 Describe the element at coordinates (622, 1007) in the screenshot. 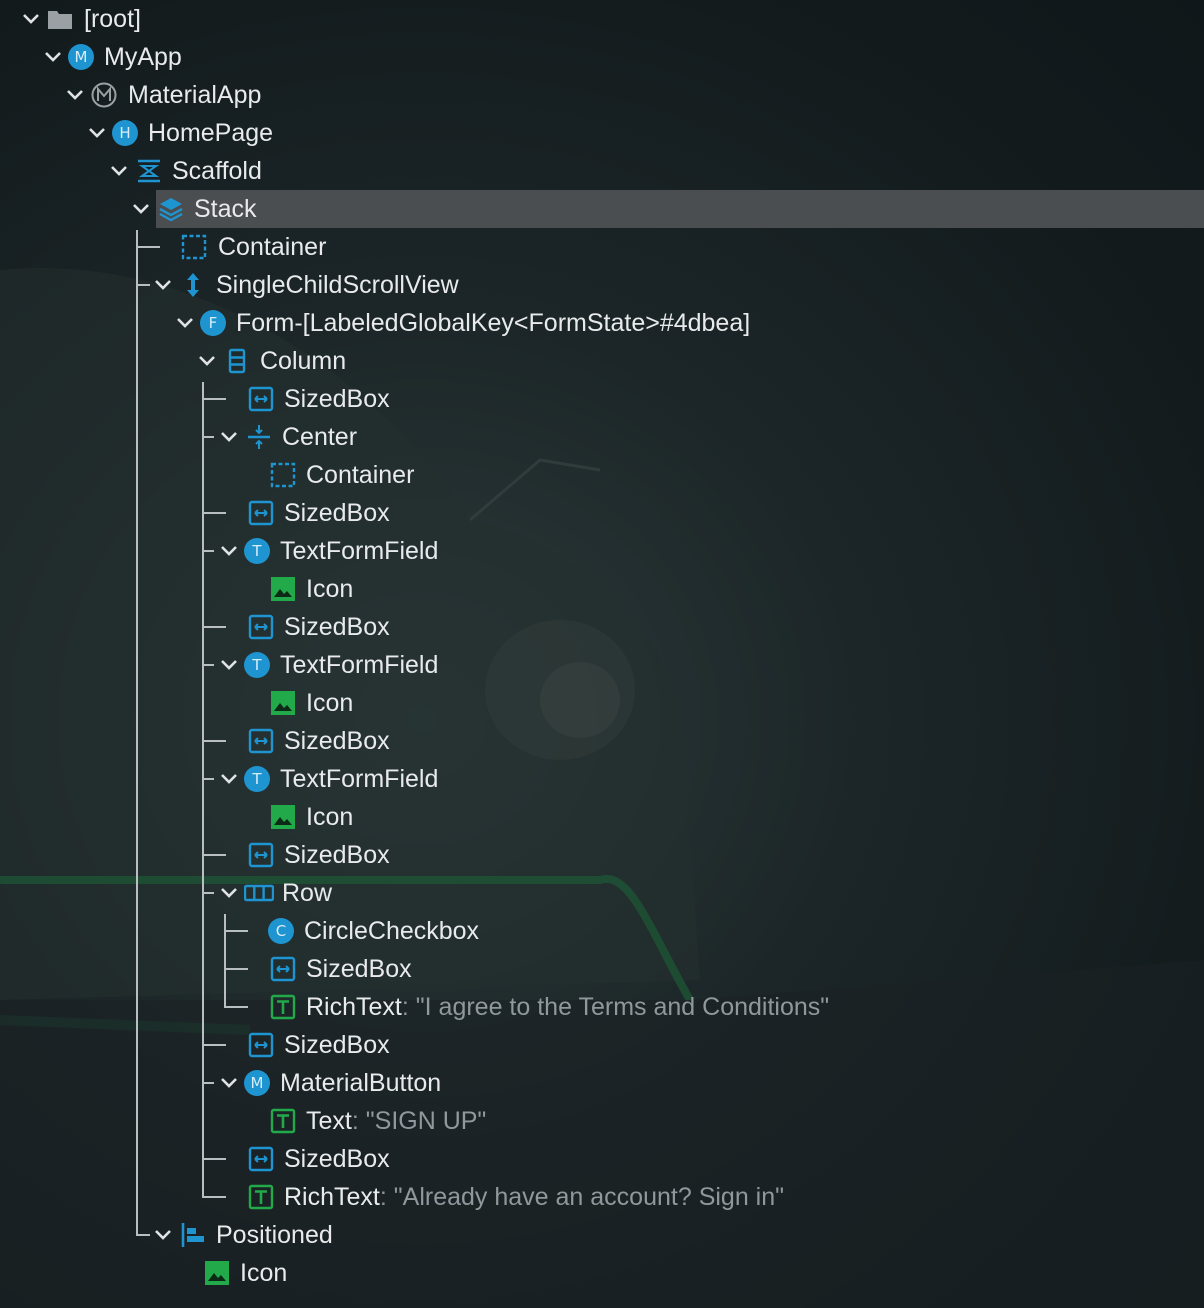

I see `node-value: "I agree to the Terms and Conditions"` at that location.